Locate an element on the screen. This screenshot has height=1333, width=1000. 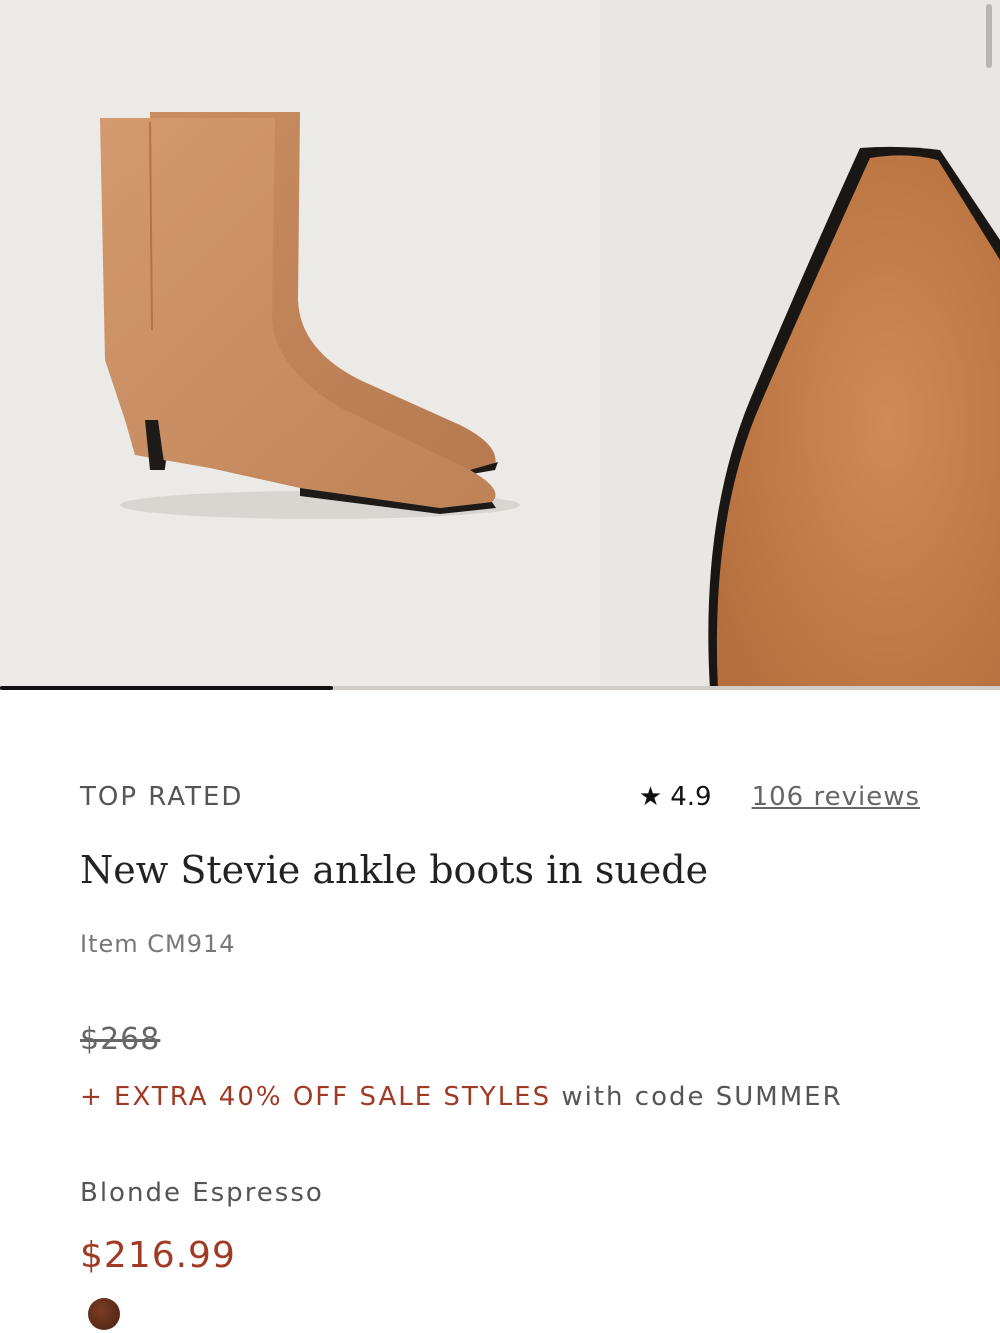
scrollbar-thumb is located at coordinates (989, 36).